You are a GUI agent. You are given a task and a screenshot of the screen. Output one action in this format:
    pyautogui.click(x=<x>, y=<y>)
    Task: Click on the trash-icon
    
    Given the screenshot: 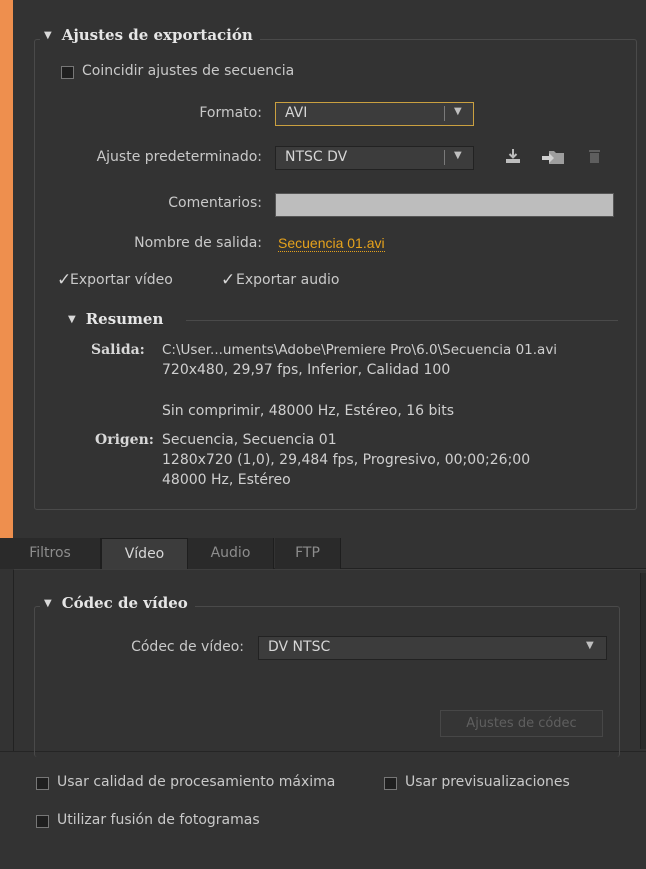 What is the action you would take?
    pyautogui.click(x=594, y=158)
    